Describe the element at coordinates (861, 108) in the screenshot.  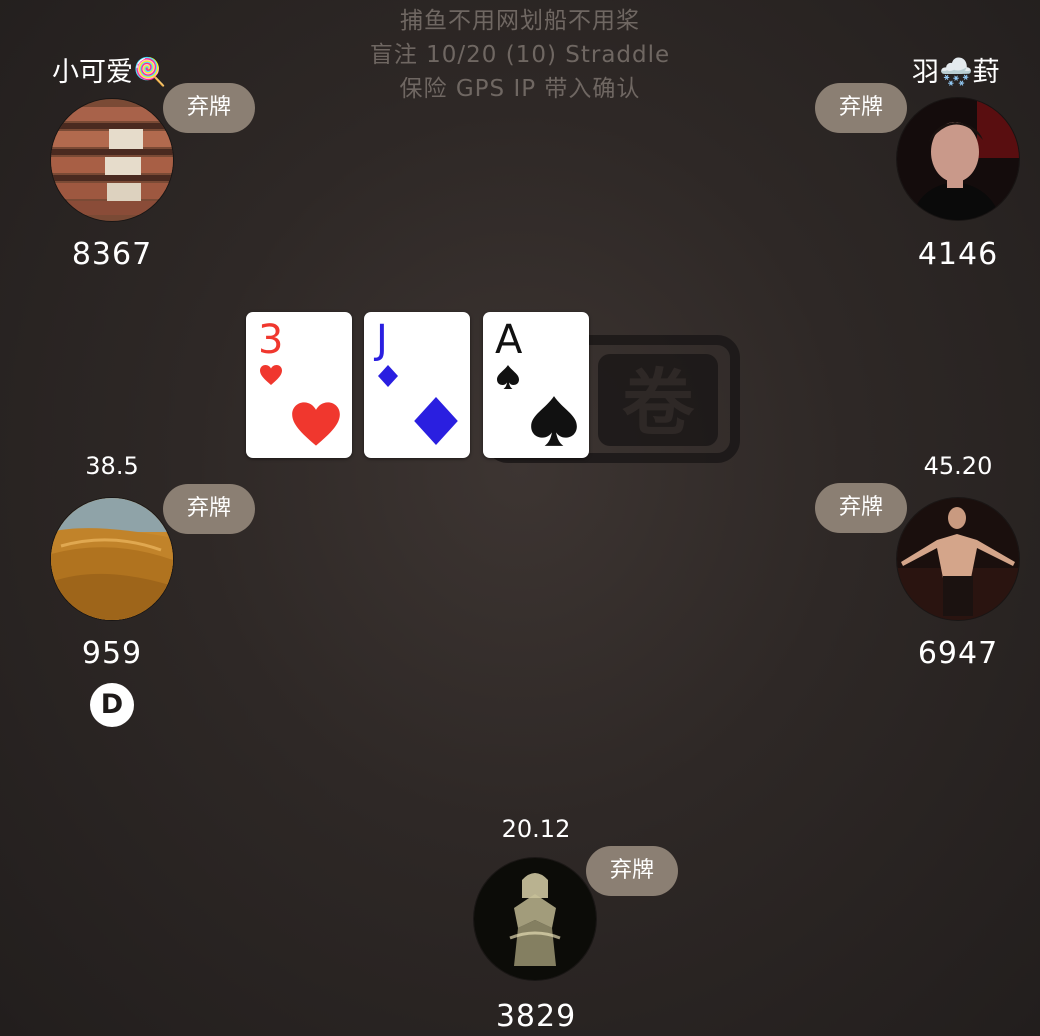
I see `fold-badge-top-right: 弃牌` at that location.